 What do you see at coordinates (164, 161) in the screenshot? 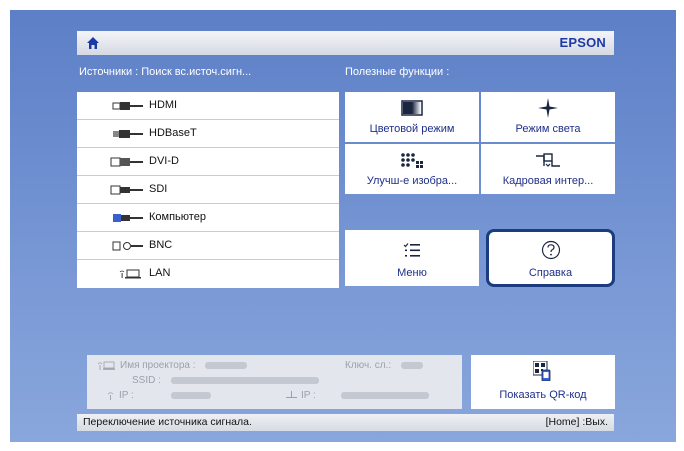
I see `source-label: DVI-D` at bounding box center [164, 161].